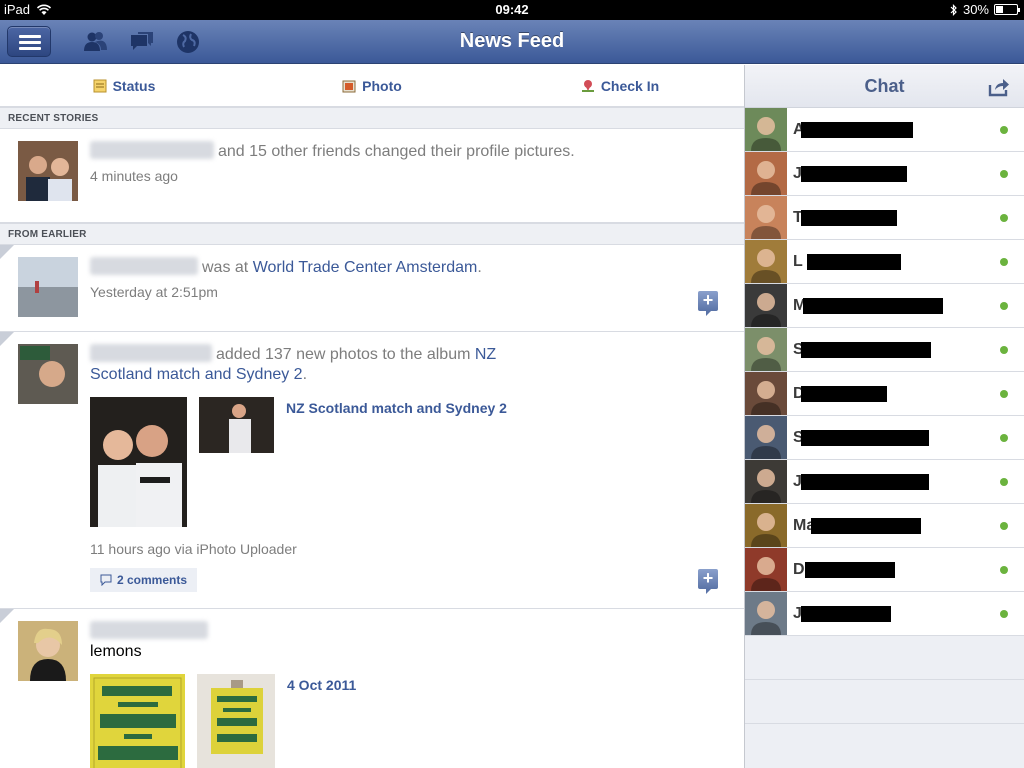  Describe the element at coordinates (953, 9) in the screenshot. I see `bluetooth-icon` at that location.